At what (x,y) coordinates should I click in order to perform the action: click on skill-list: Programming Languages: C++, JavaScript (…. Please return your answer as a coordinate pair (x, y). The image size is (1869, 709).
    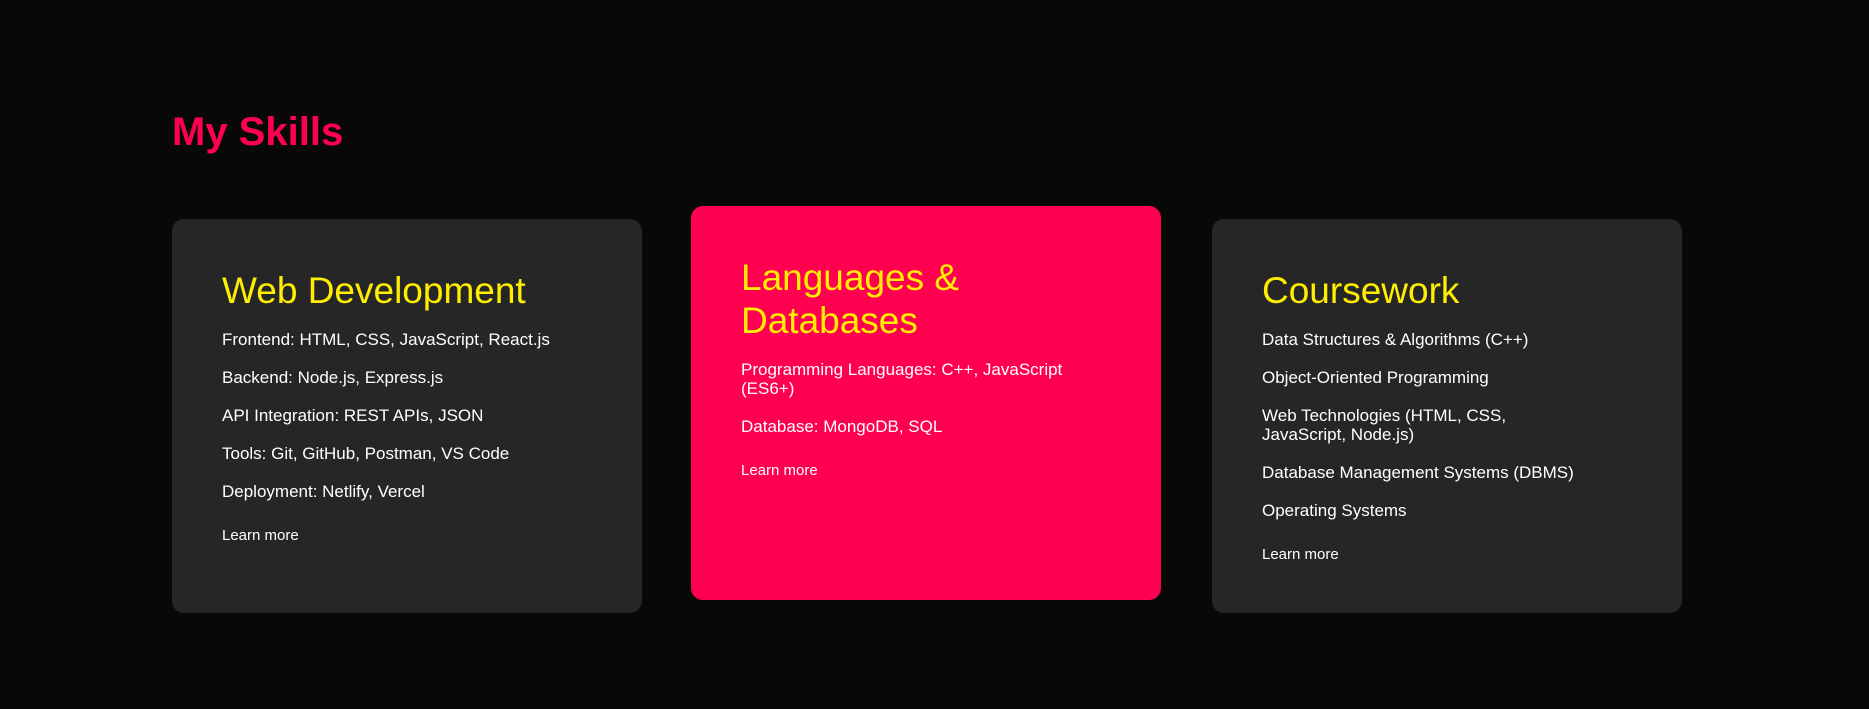
    Looking at the image, I should click on (926, 398).